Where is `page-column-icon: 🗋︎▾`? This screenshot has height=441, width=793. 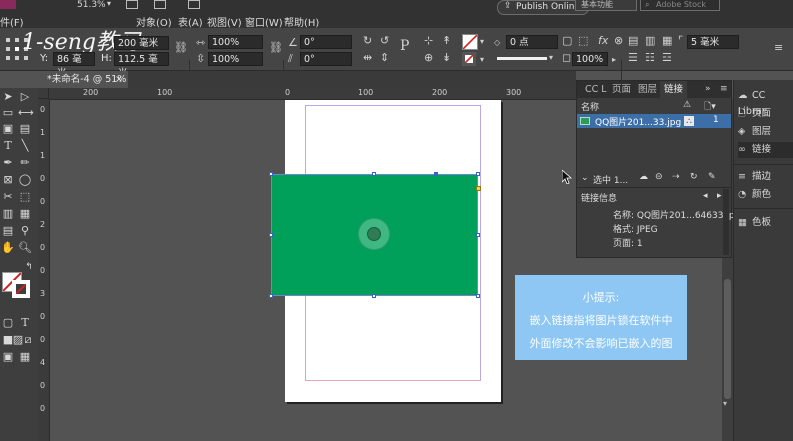 page-column-icon: 🗋︎▾ is located at coordinates (710, 107).